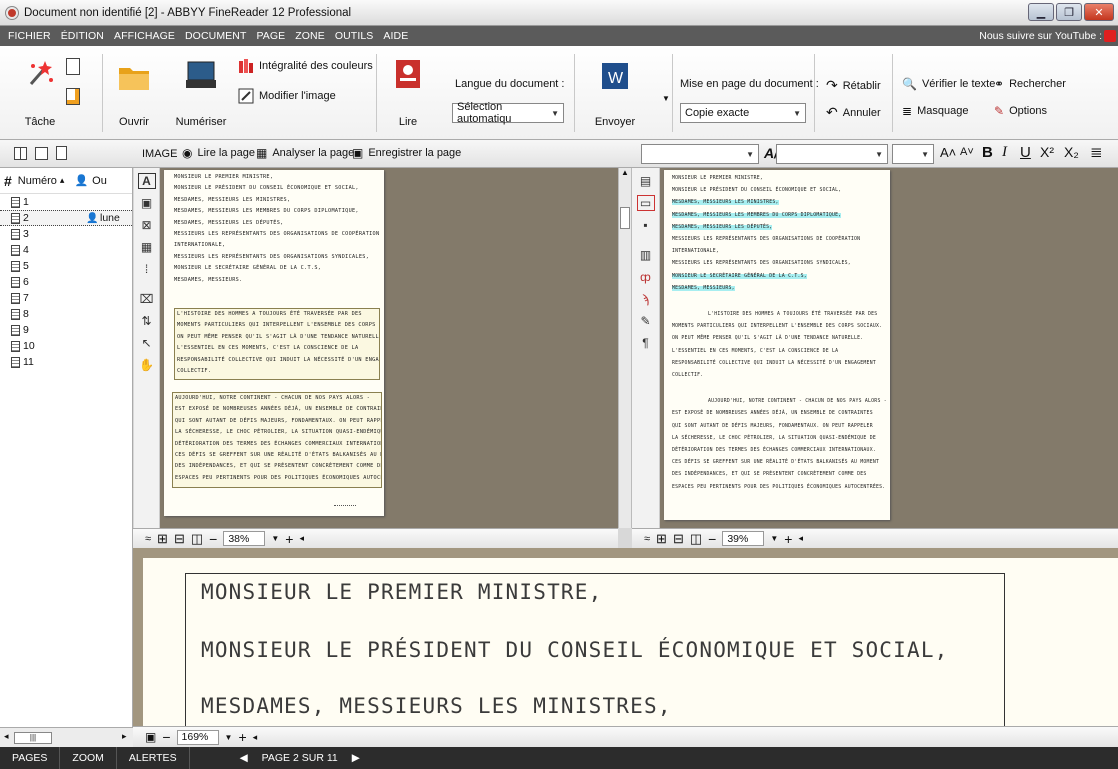 Image resolution: width=1118 pixels, height=769 pixels. I want to click on task-button: Tâche, so click(40, 91).